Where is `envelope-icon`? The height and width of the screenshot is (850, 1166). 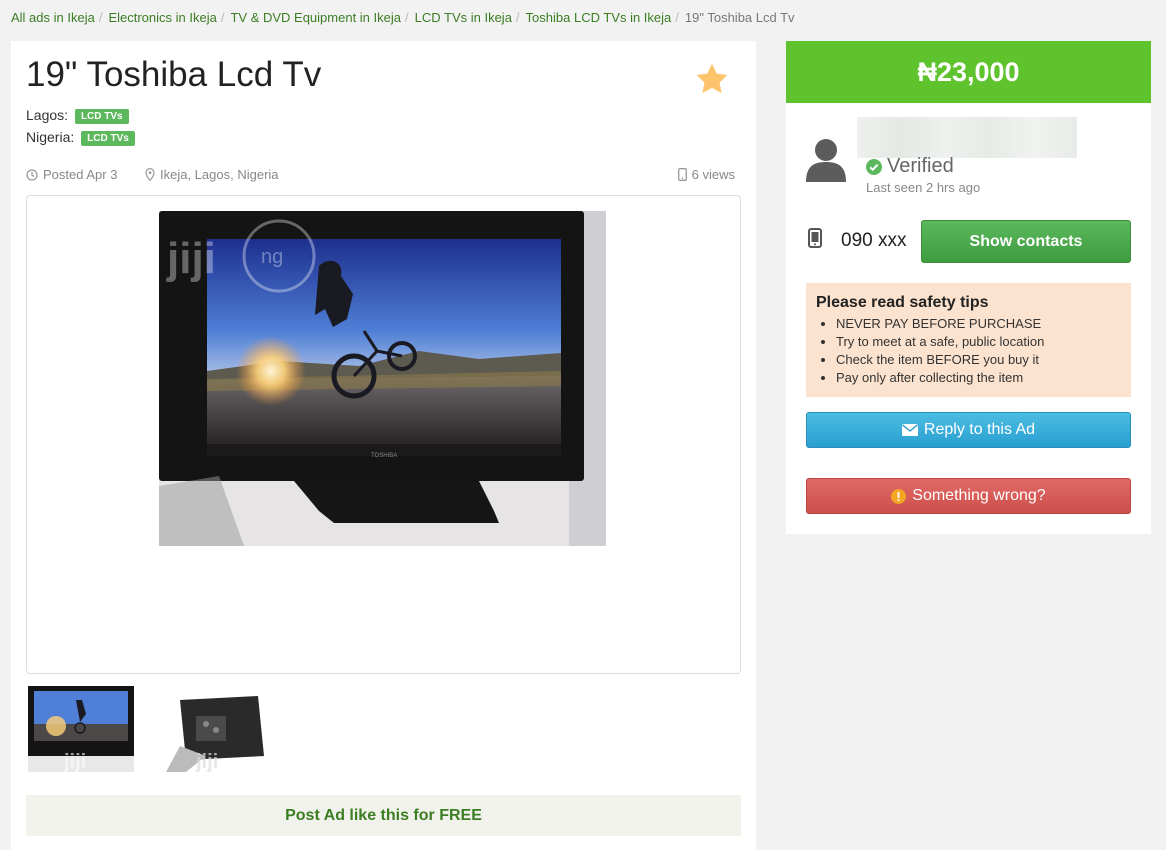
envelope-icon is located at coordinates (909, 430).